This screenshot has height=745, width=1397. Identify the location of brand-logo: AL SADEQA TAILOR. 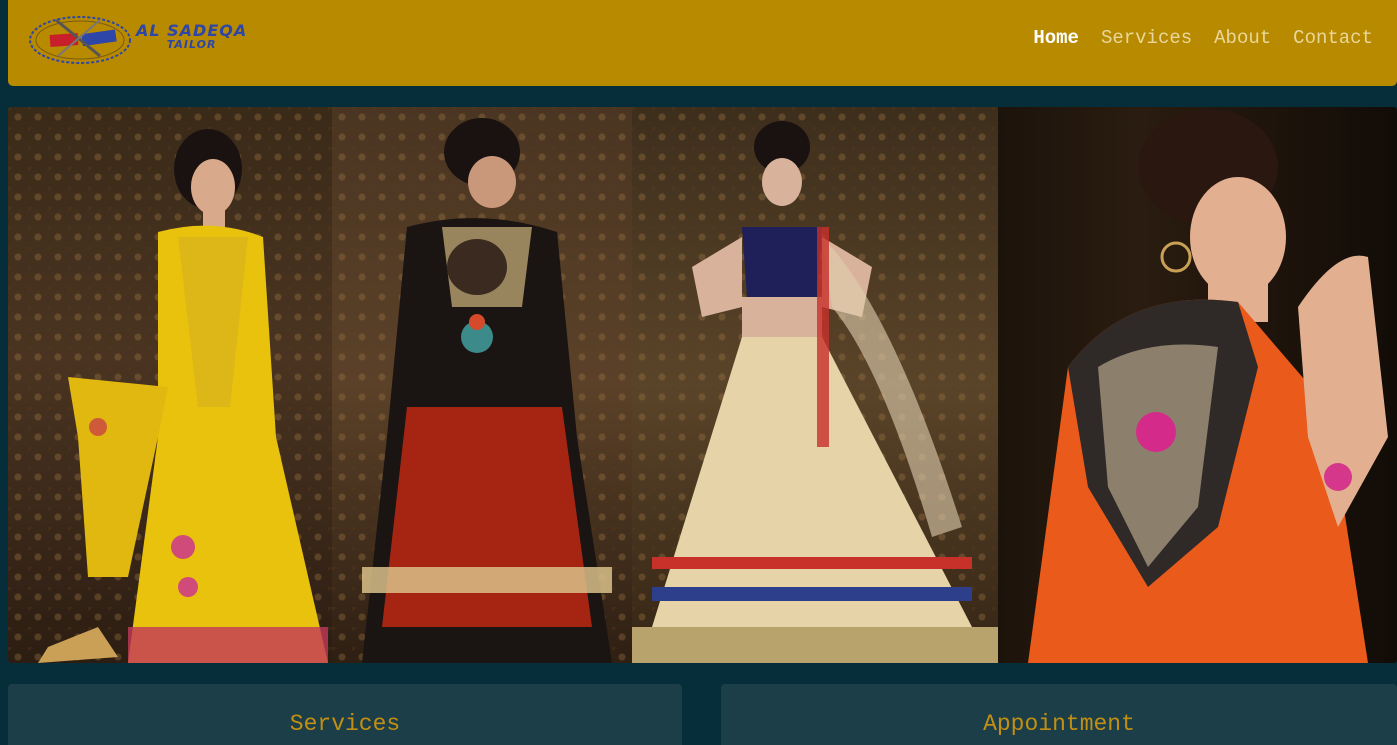
(143, 40).